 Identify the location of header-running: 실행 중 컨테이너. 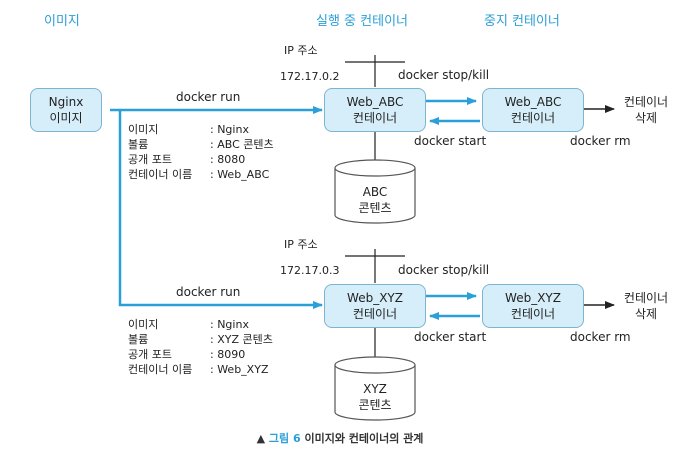
(362, 21).